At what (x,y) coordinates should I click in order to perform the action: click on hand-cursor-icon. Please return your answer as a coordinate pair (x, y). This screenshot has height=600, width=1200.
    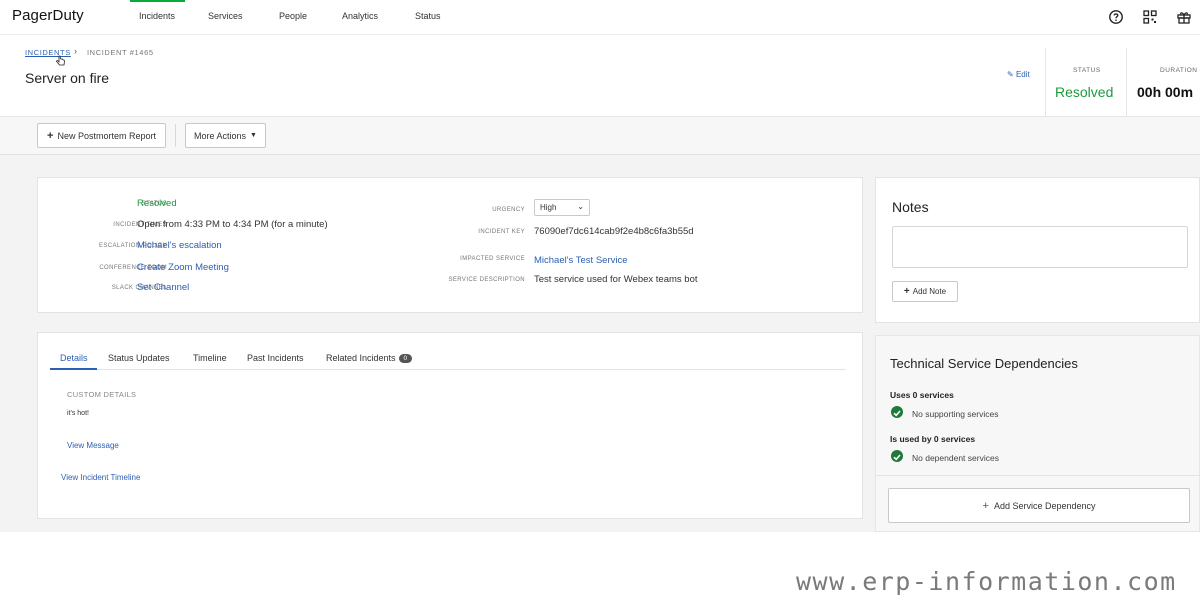
    Looking at the image, I should click on (60, 60).